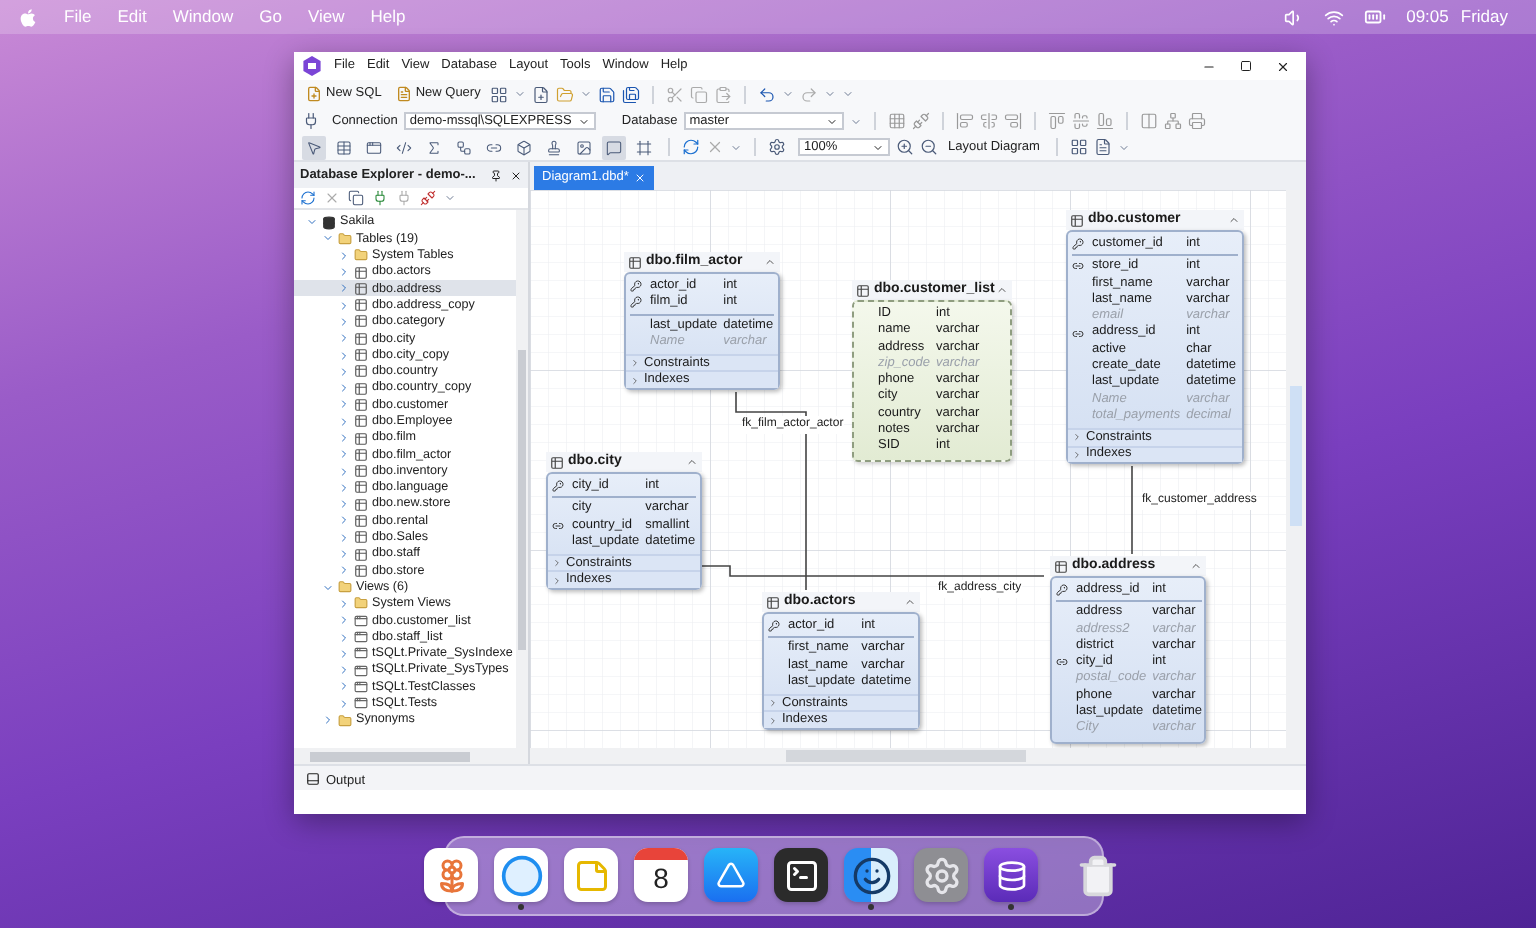  What do you see at coordinates (1334, 17) in the screenshot?
I see `wifi-icon` at bounding box center [1334, 17].